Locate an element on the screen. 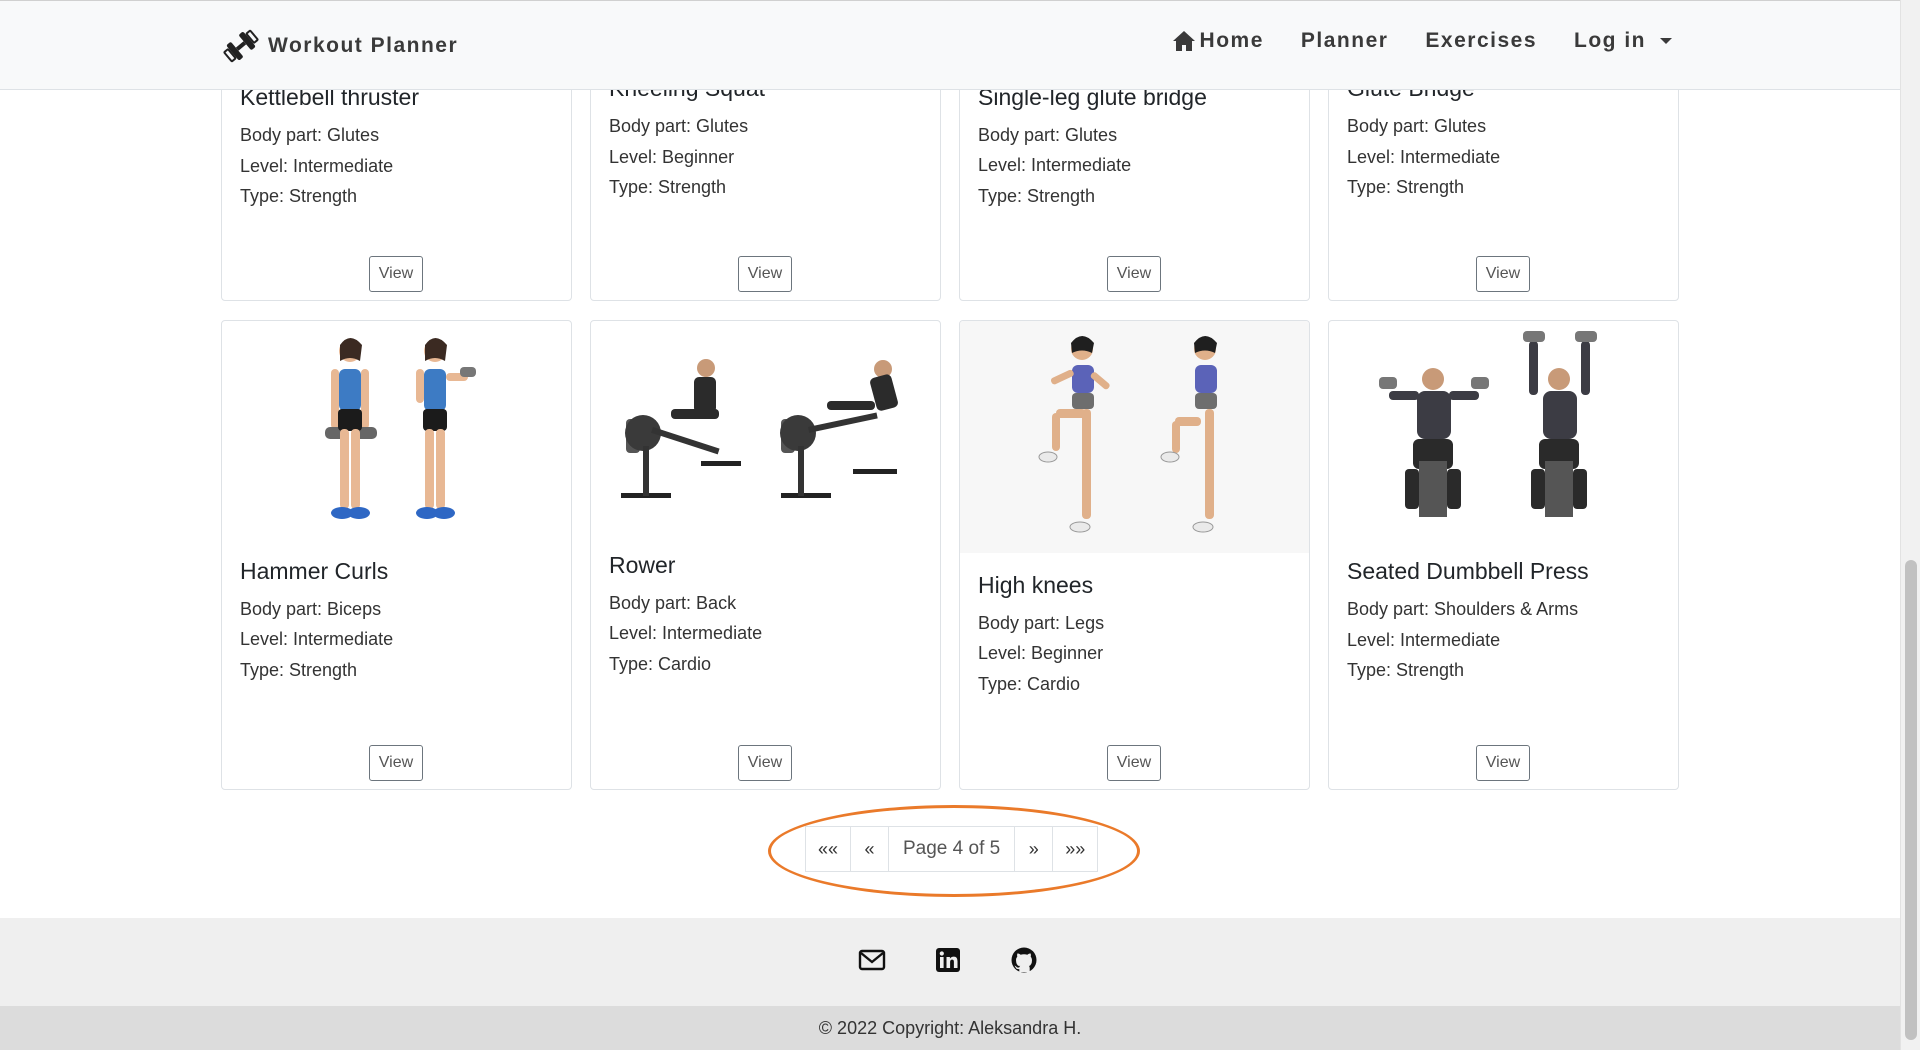  brand: Workout Planner is located at coordinates (339, 46).